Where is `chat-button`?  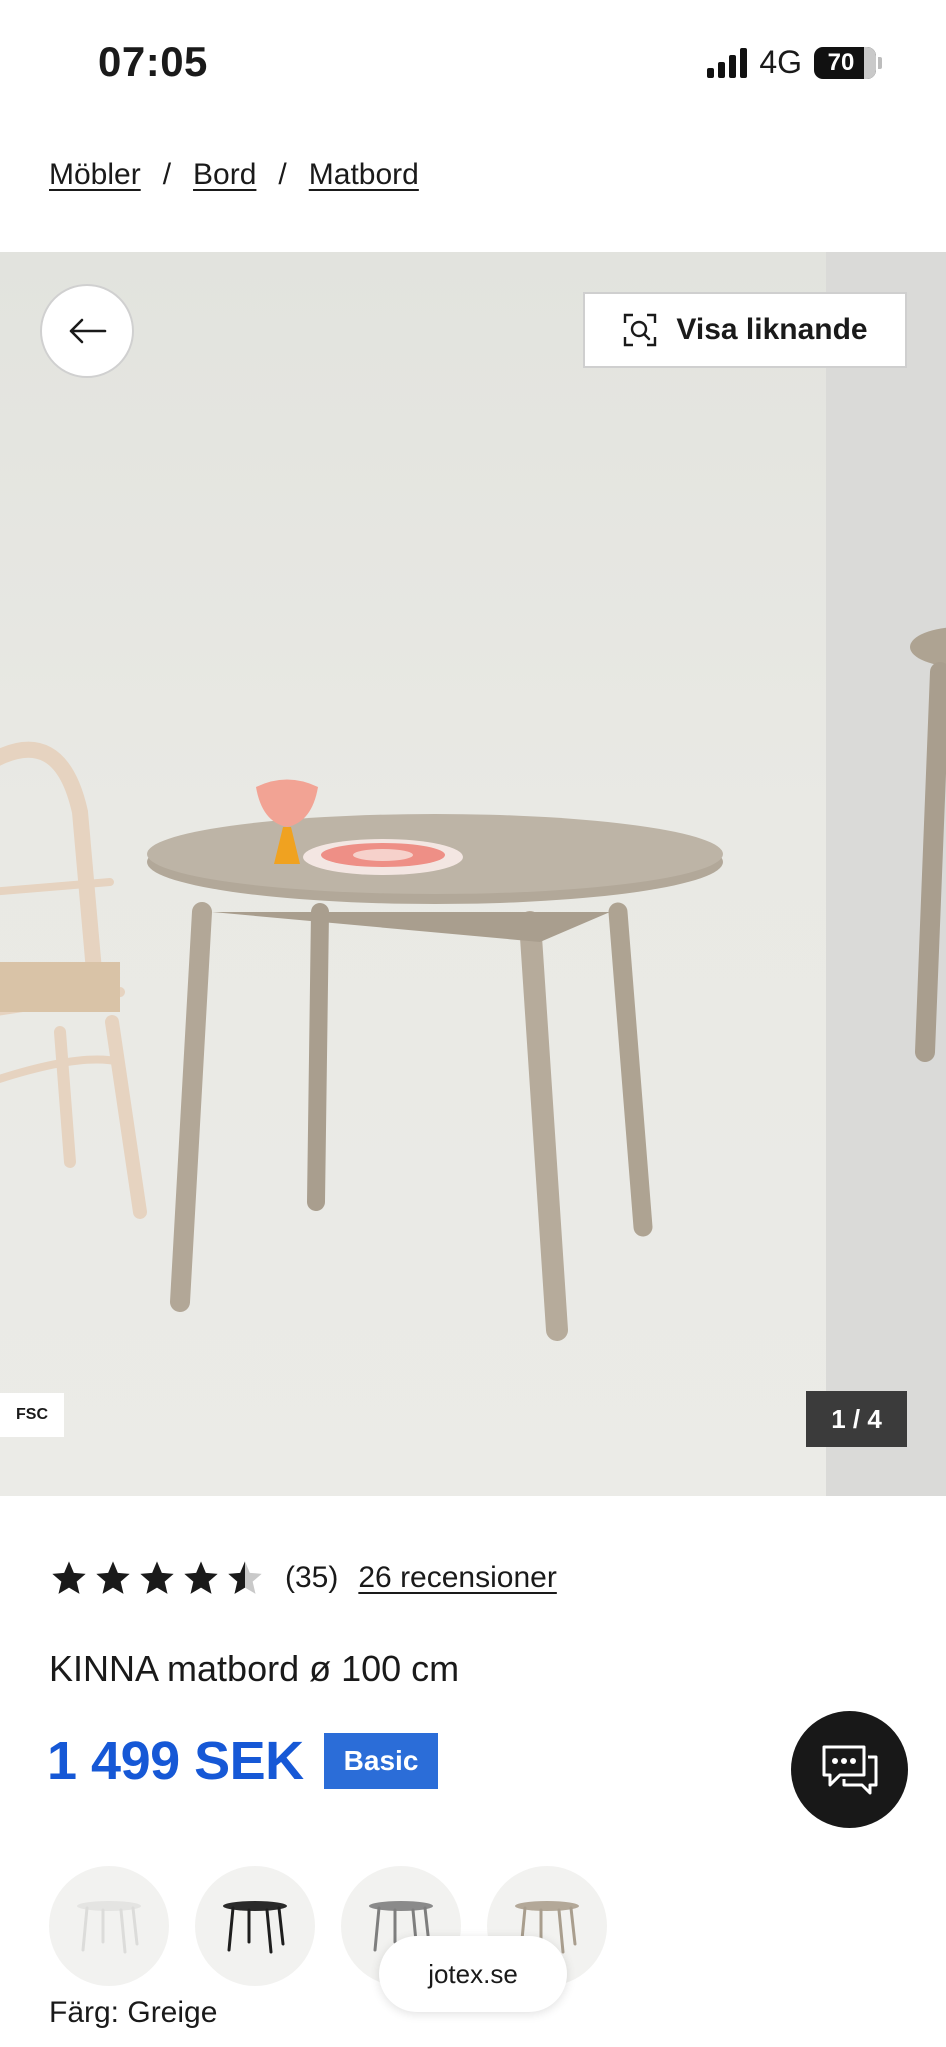
chat-button is located at coordinates (849, 1769).